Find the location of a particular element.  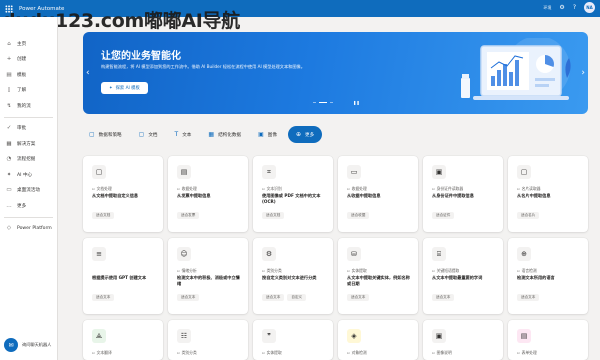

sidebar-item-approvals: ✓ 审批 is located at coordinates (28, 129).